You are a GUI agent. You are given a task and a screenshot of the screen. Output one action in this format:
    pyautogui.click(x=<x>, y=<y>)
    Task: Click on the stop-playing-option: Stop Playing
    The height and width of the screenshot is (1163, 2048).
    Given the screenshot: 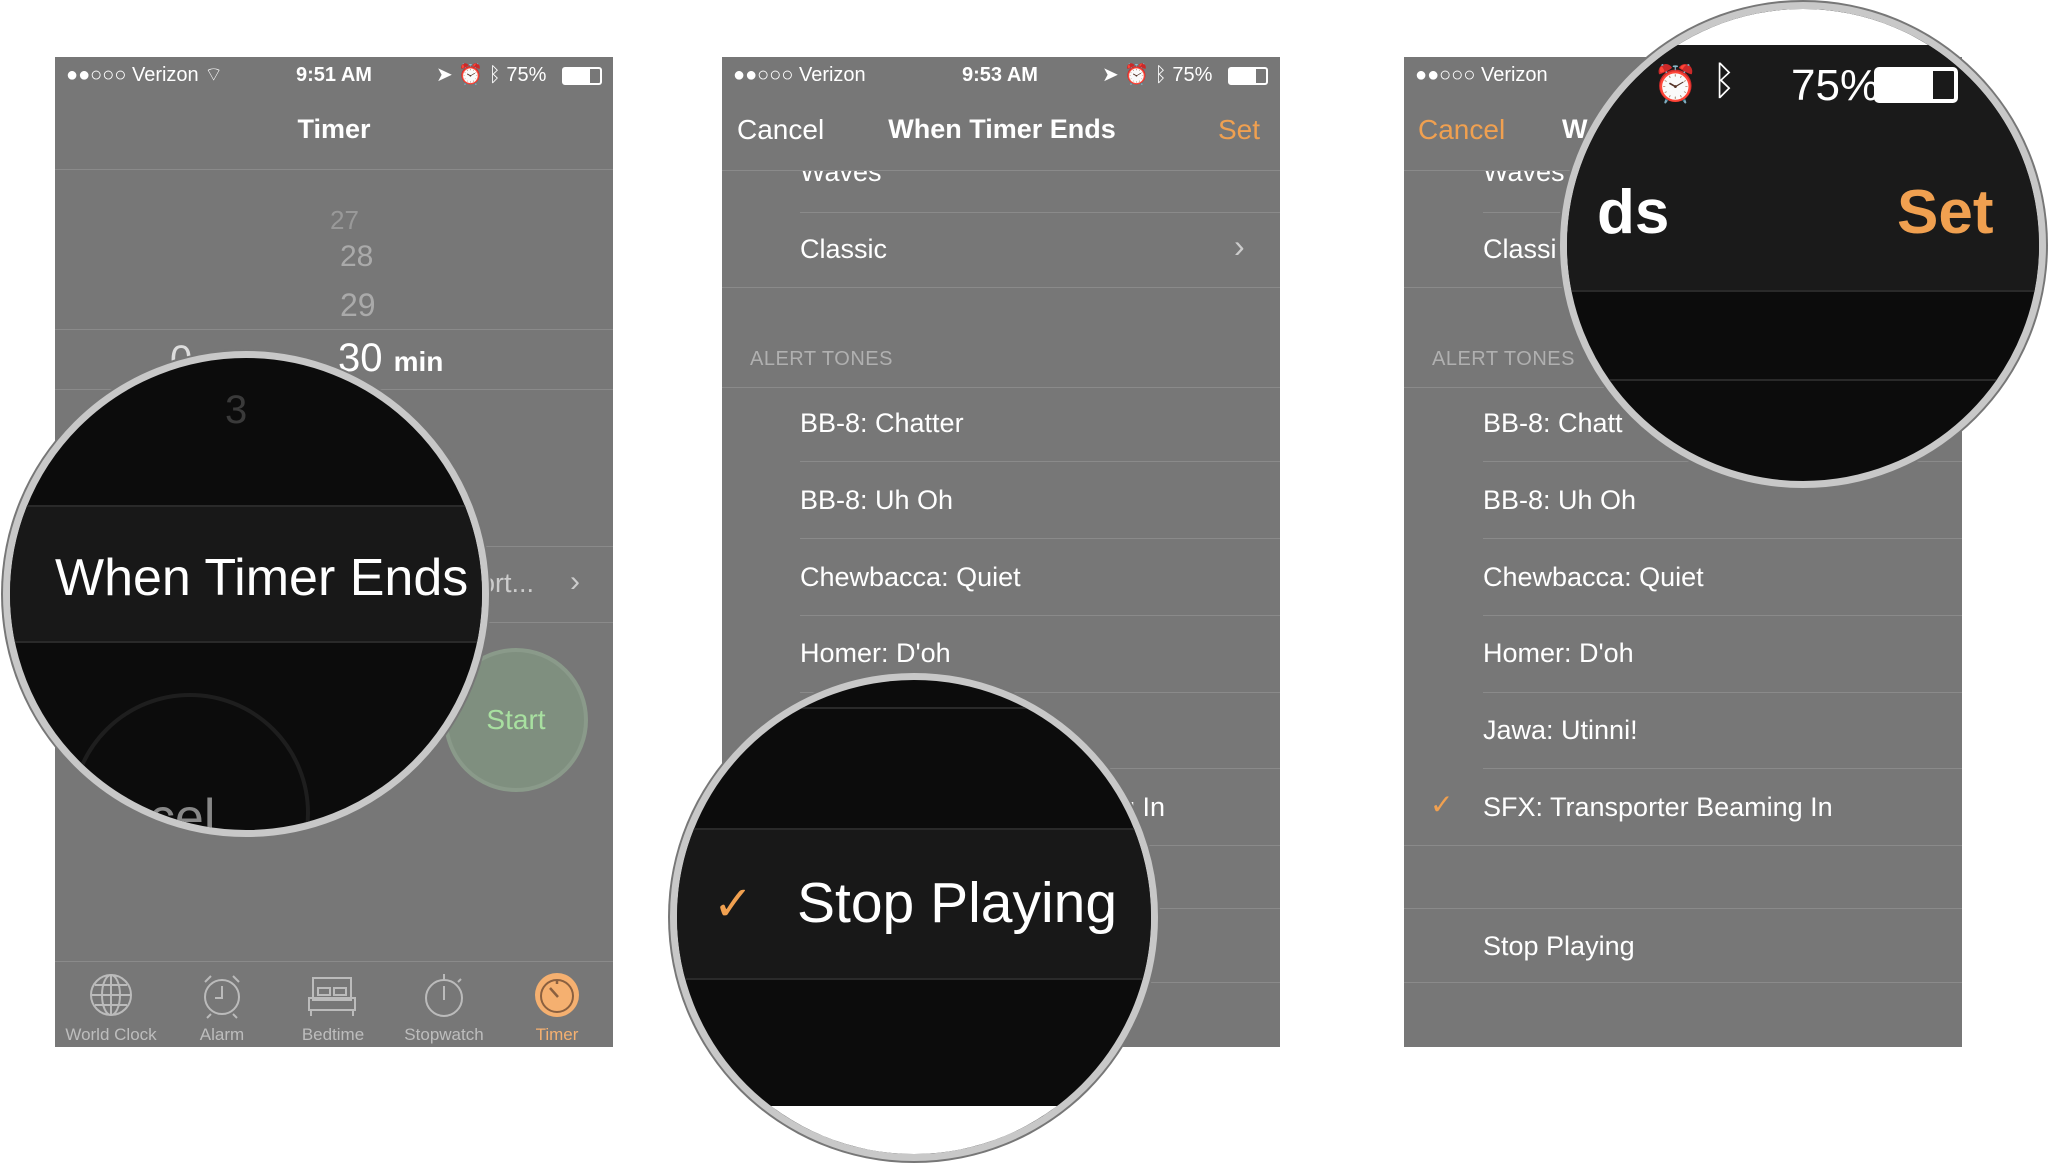 What is the action you would take?
    pyautogui.click(x=957, y=903)
    